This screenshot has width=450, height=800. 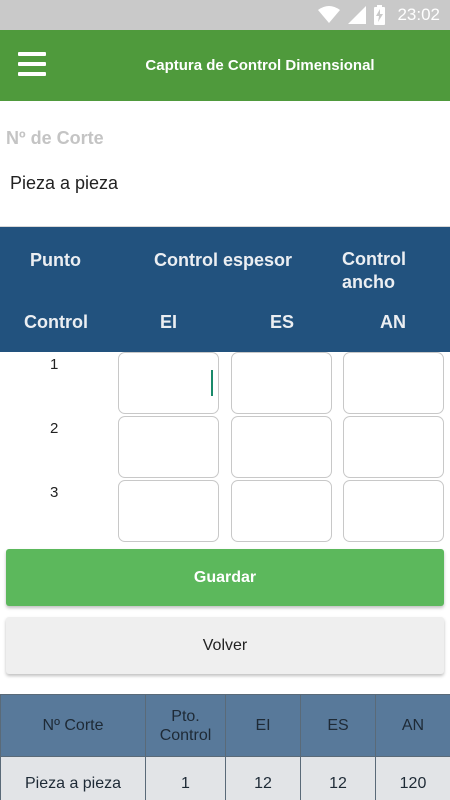 I want to click on battery-charging-icon, so click(x=380, y=15).